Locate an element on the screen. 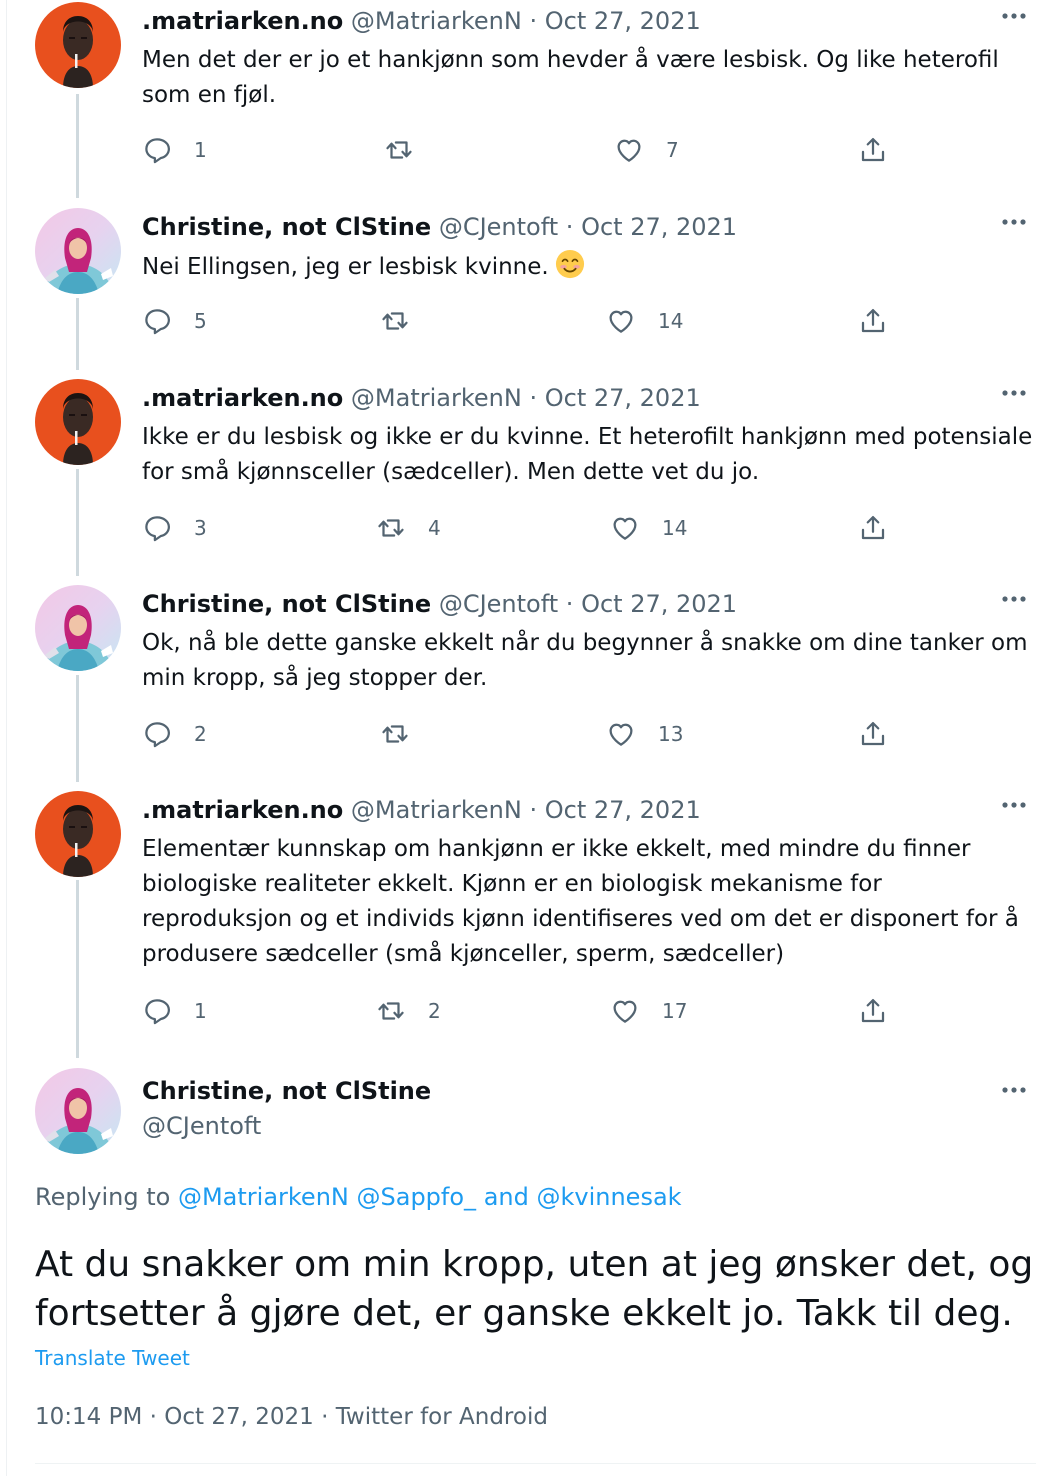 The image size is (1058, 1476). like-button: 17 is located at coordinates (648, 1011).